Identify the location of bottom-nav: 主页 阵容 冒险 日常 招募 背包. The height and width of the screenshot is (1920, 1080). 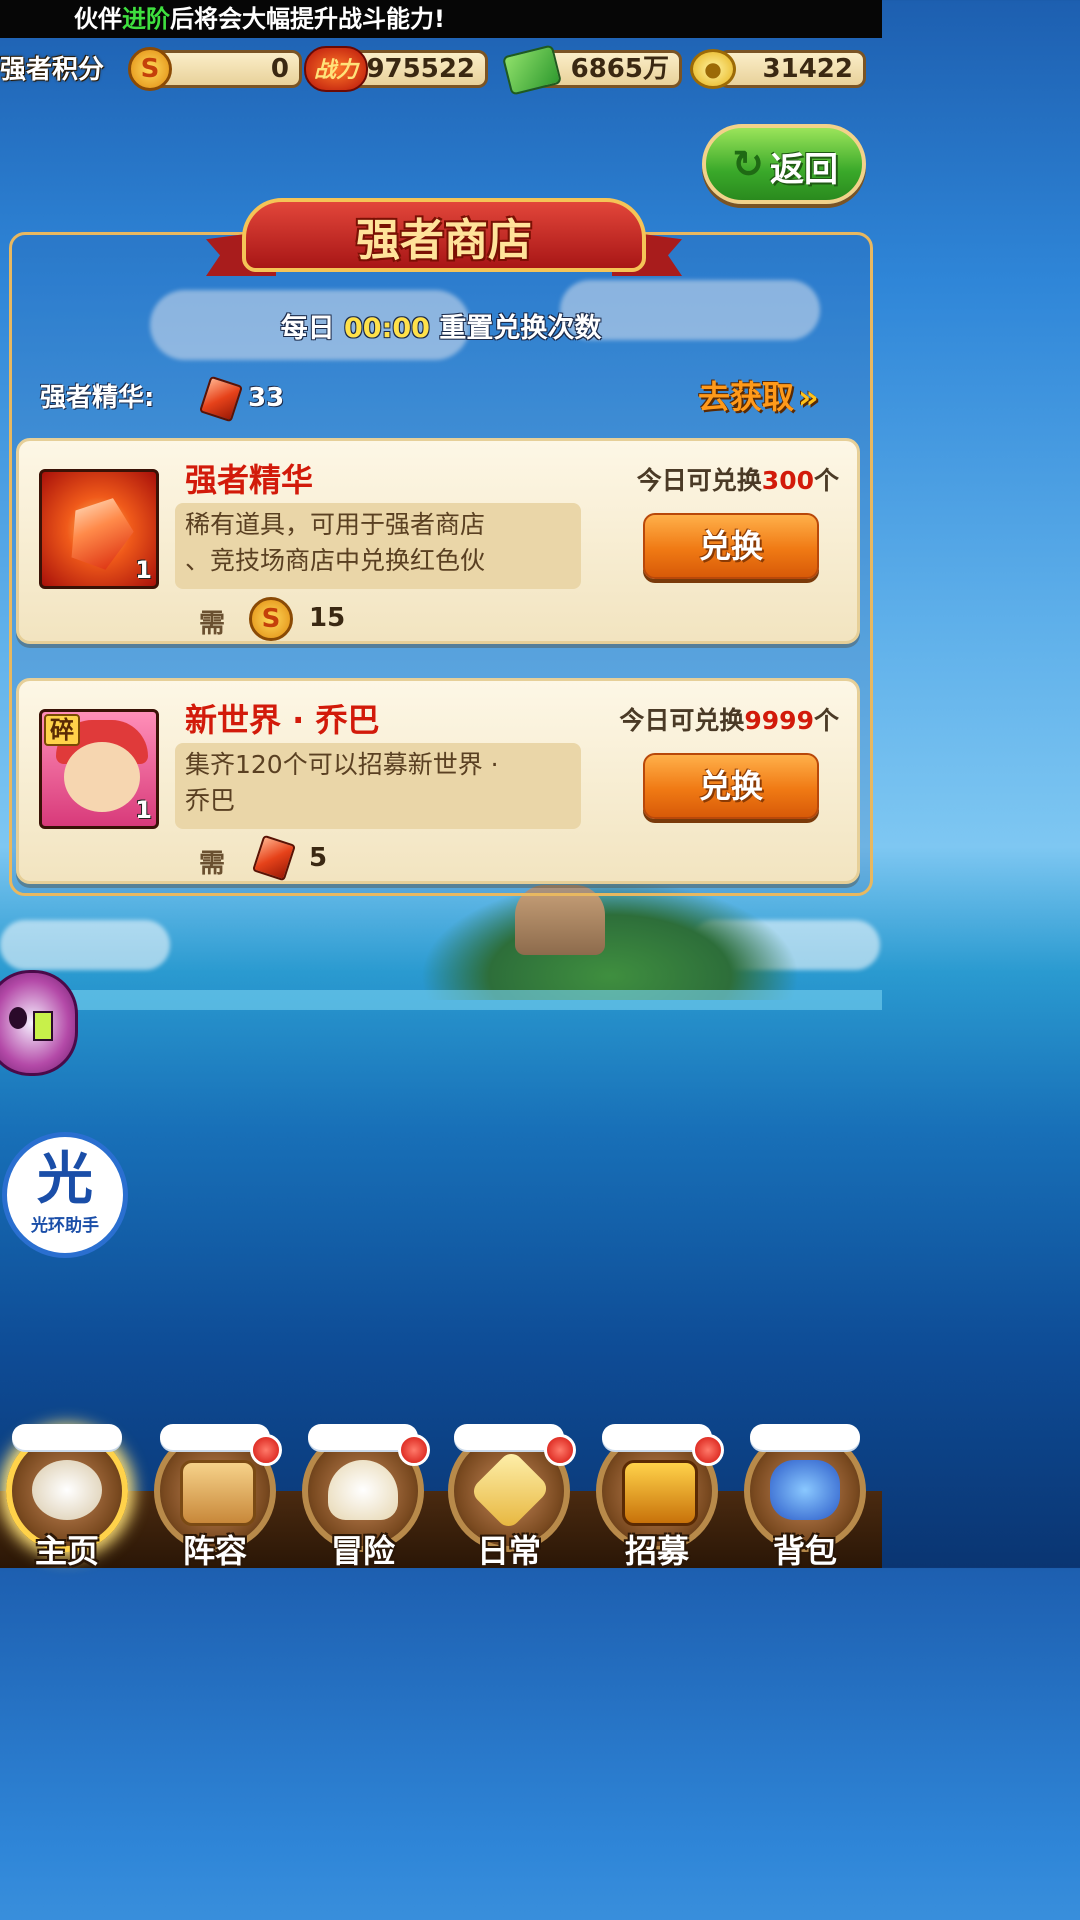
(441, 1489).